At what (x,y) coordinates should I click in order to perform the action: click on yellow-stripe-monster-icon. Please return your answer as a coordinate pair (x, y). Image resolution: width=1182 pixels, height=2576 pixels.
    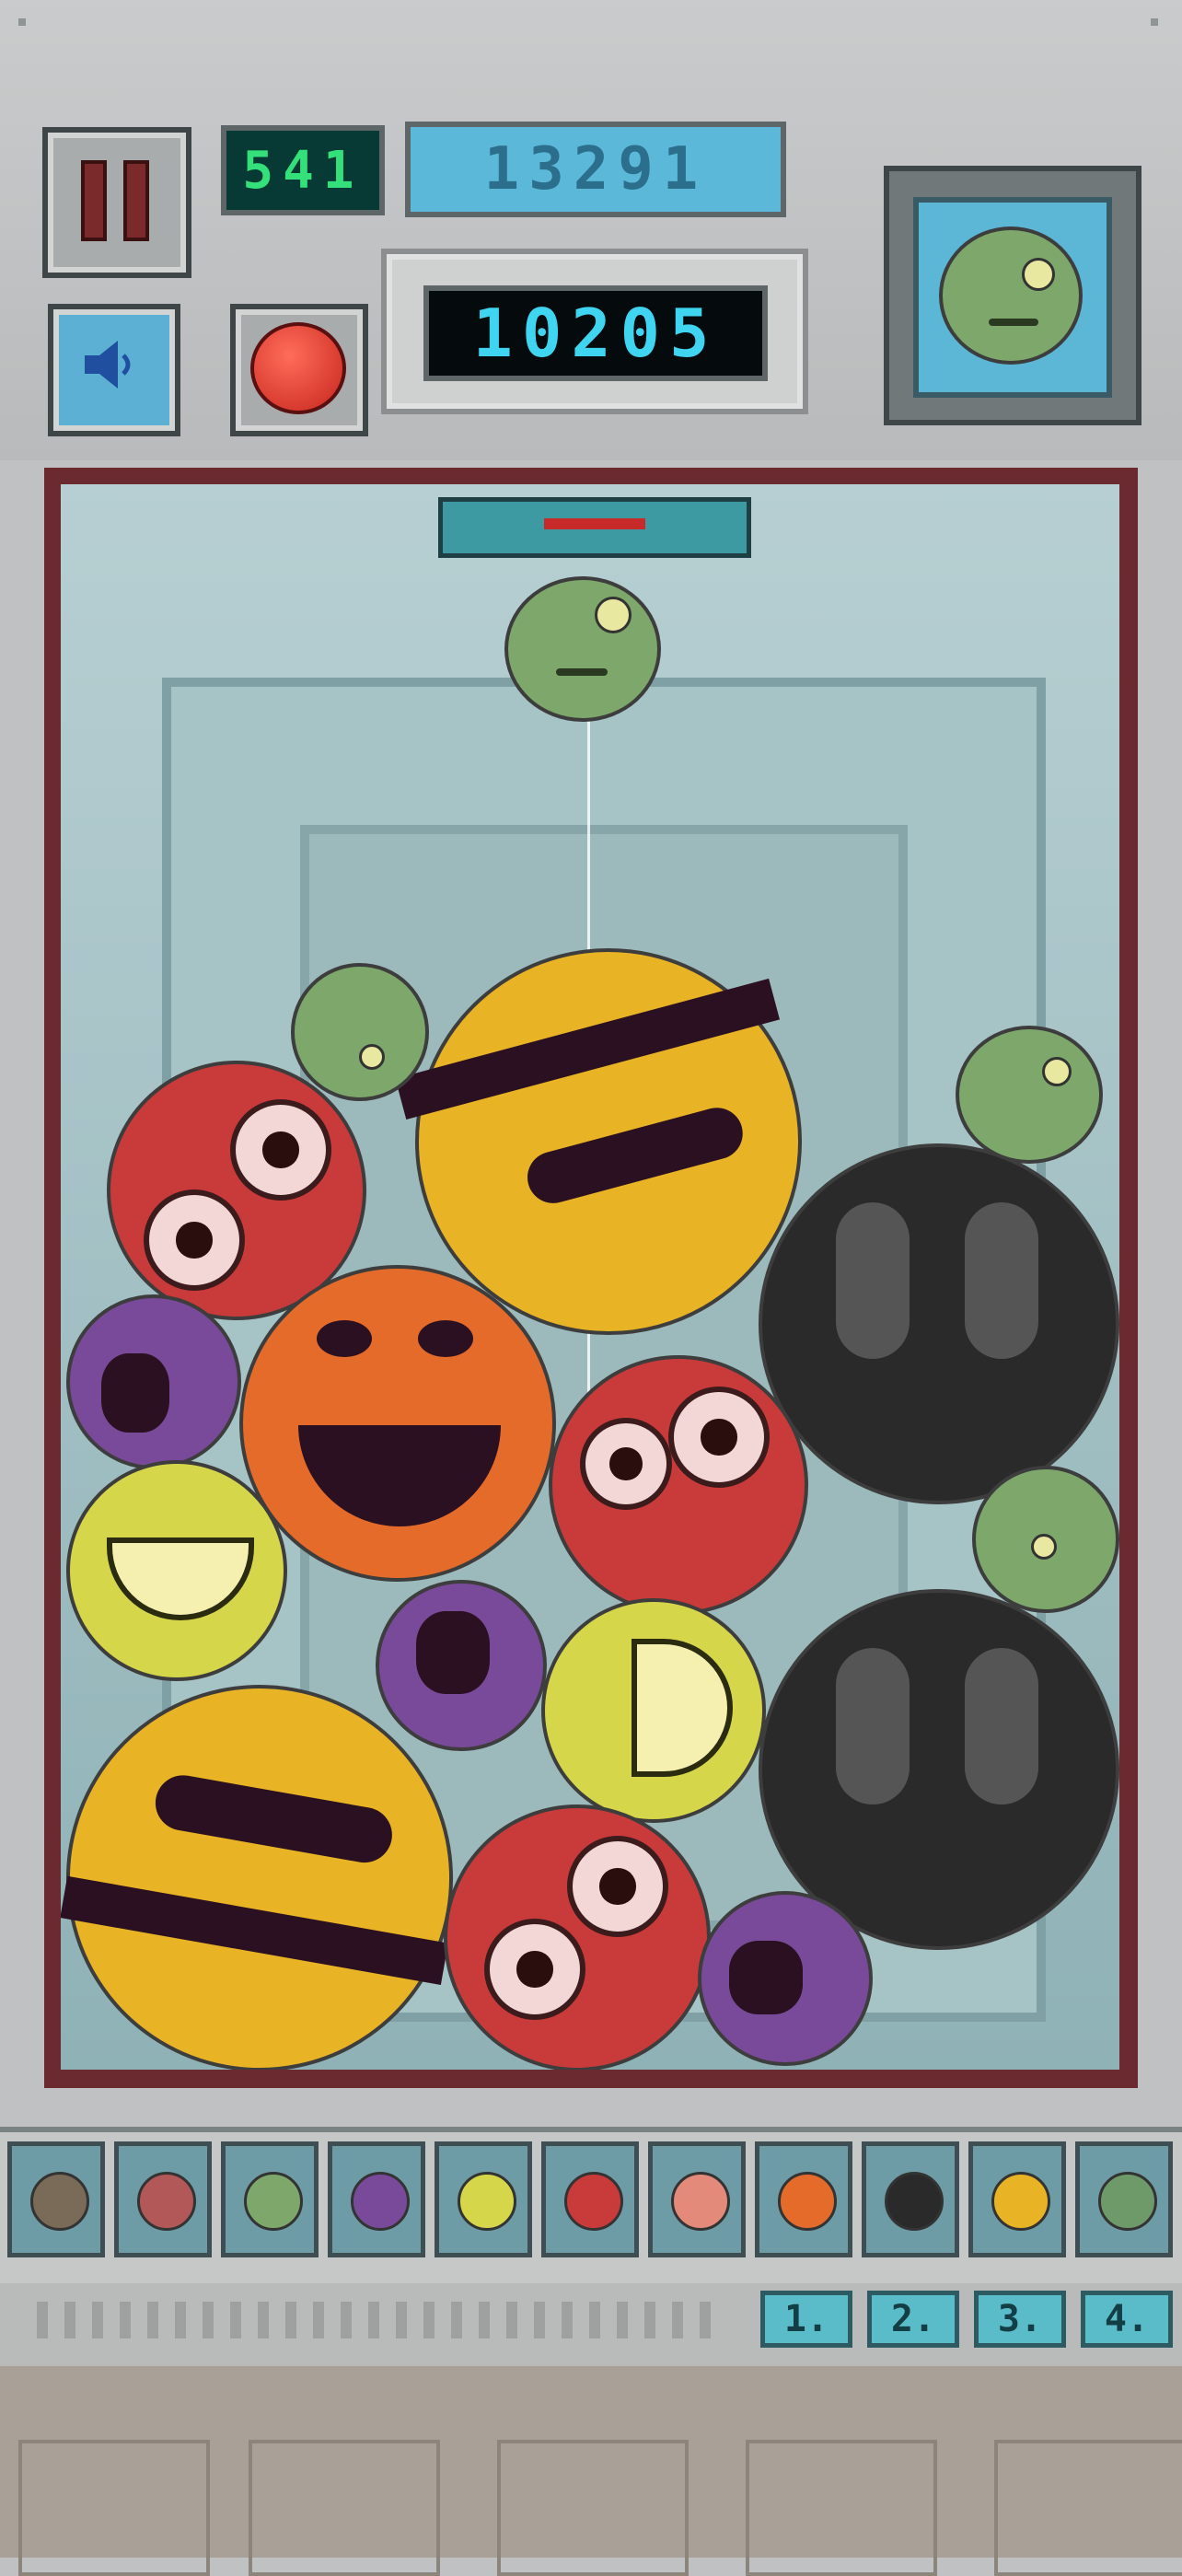
    Looking at the image, I should click on (1020, 2201).